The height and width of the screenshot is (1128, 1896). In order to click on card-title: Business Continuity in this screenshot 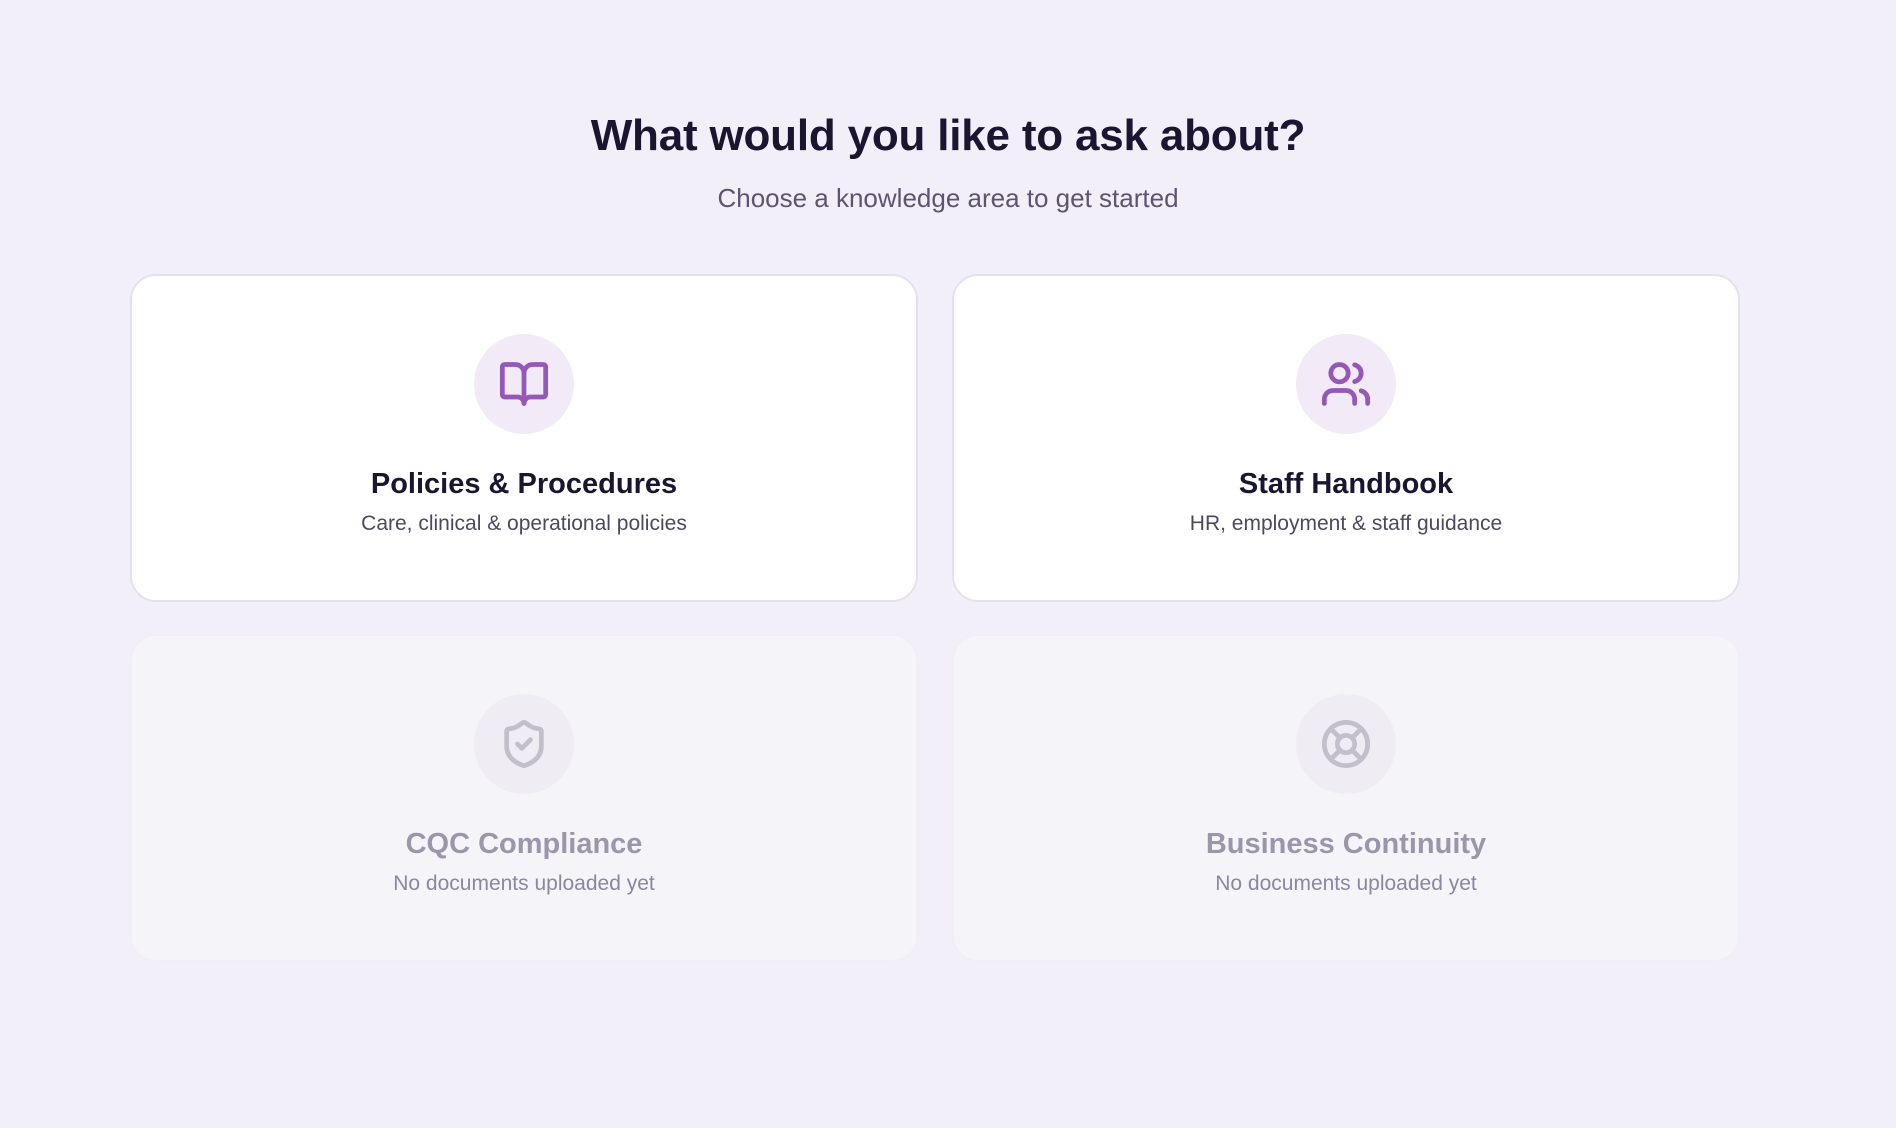, I will do `click(1346, 844)`.